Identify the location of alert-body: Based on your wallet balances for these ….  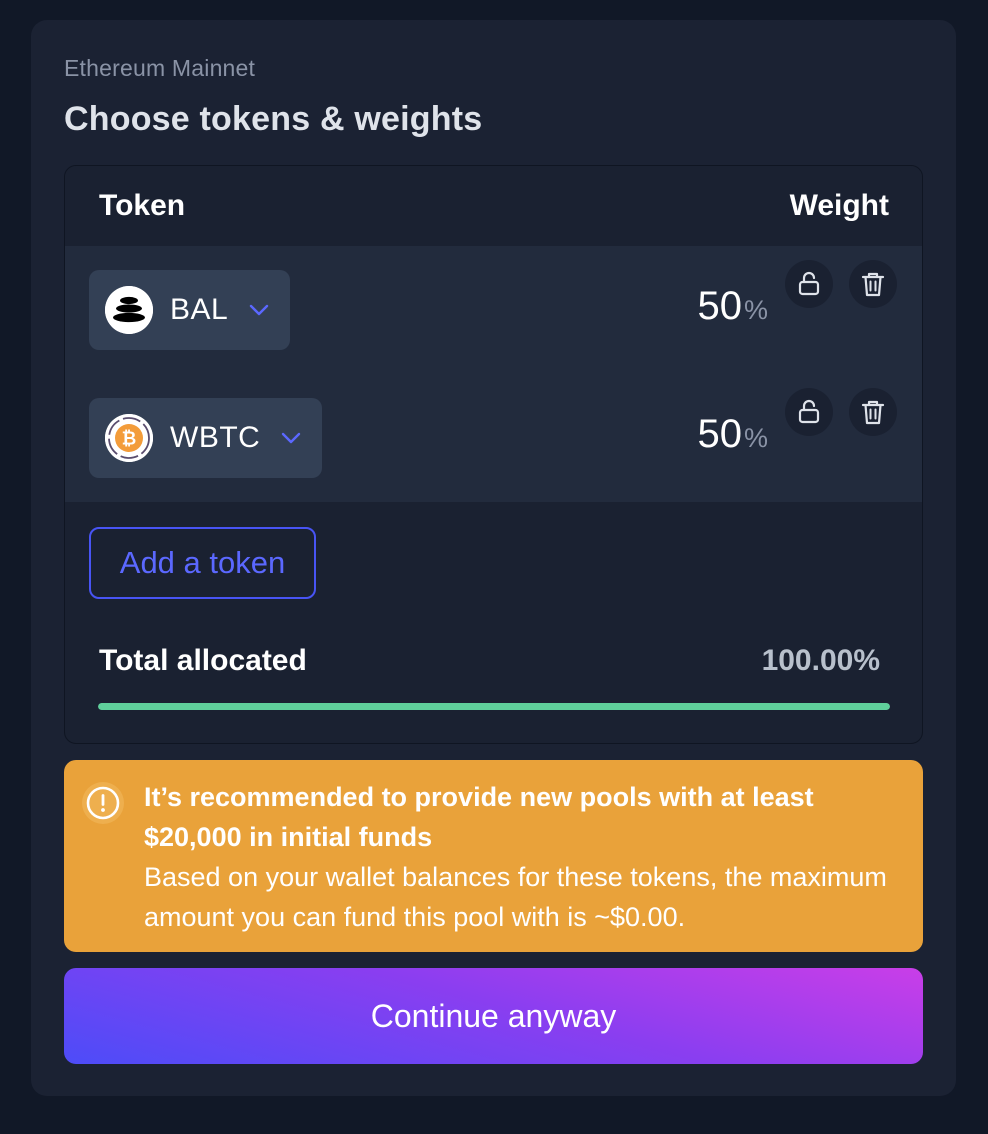
(515, 897).